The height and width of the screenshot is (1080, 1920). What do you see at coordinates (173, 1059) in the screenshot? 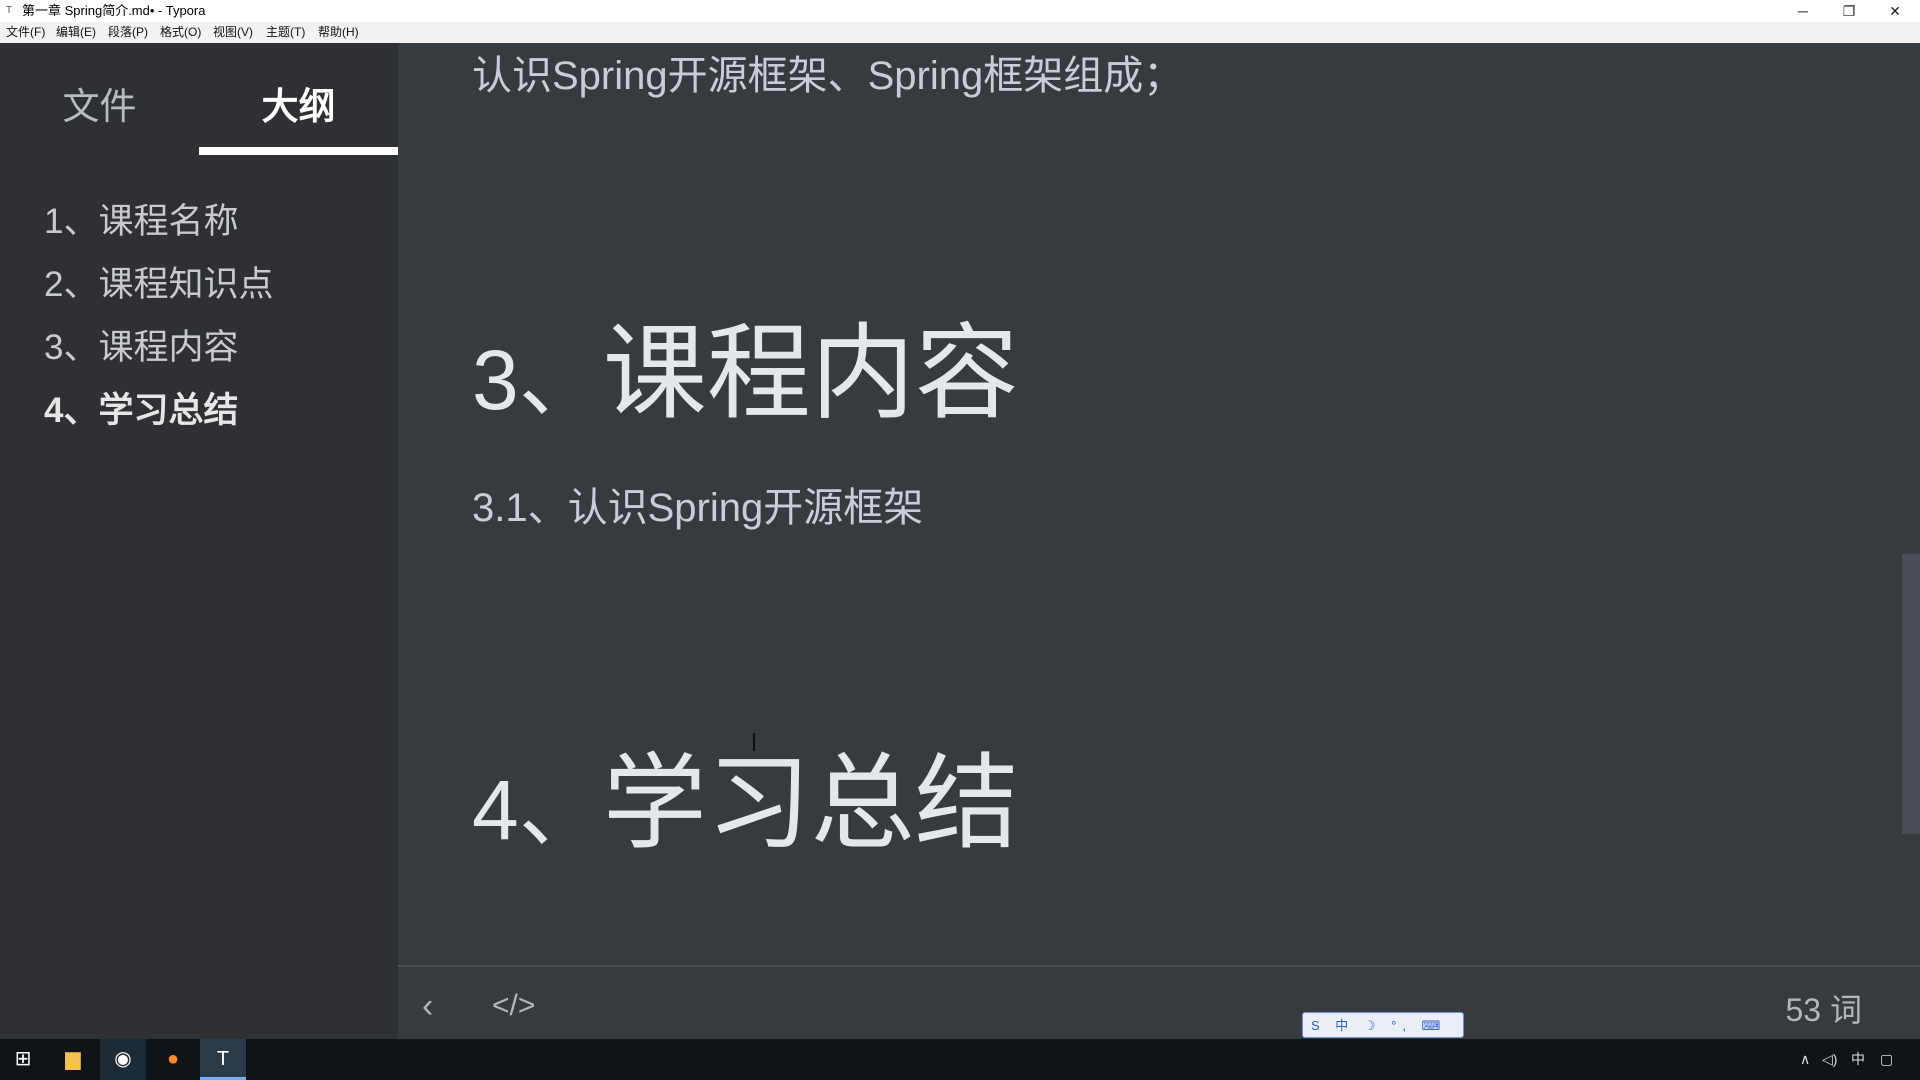
I see `firefox-icon: ●` at bounding box center [173, 1059].